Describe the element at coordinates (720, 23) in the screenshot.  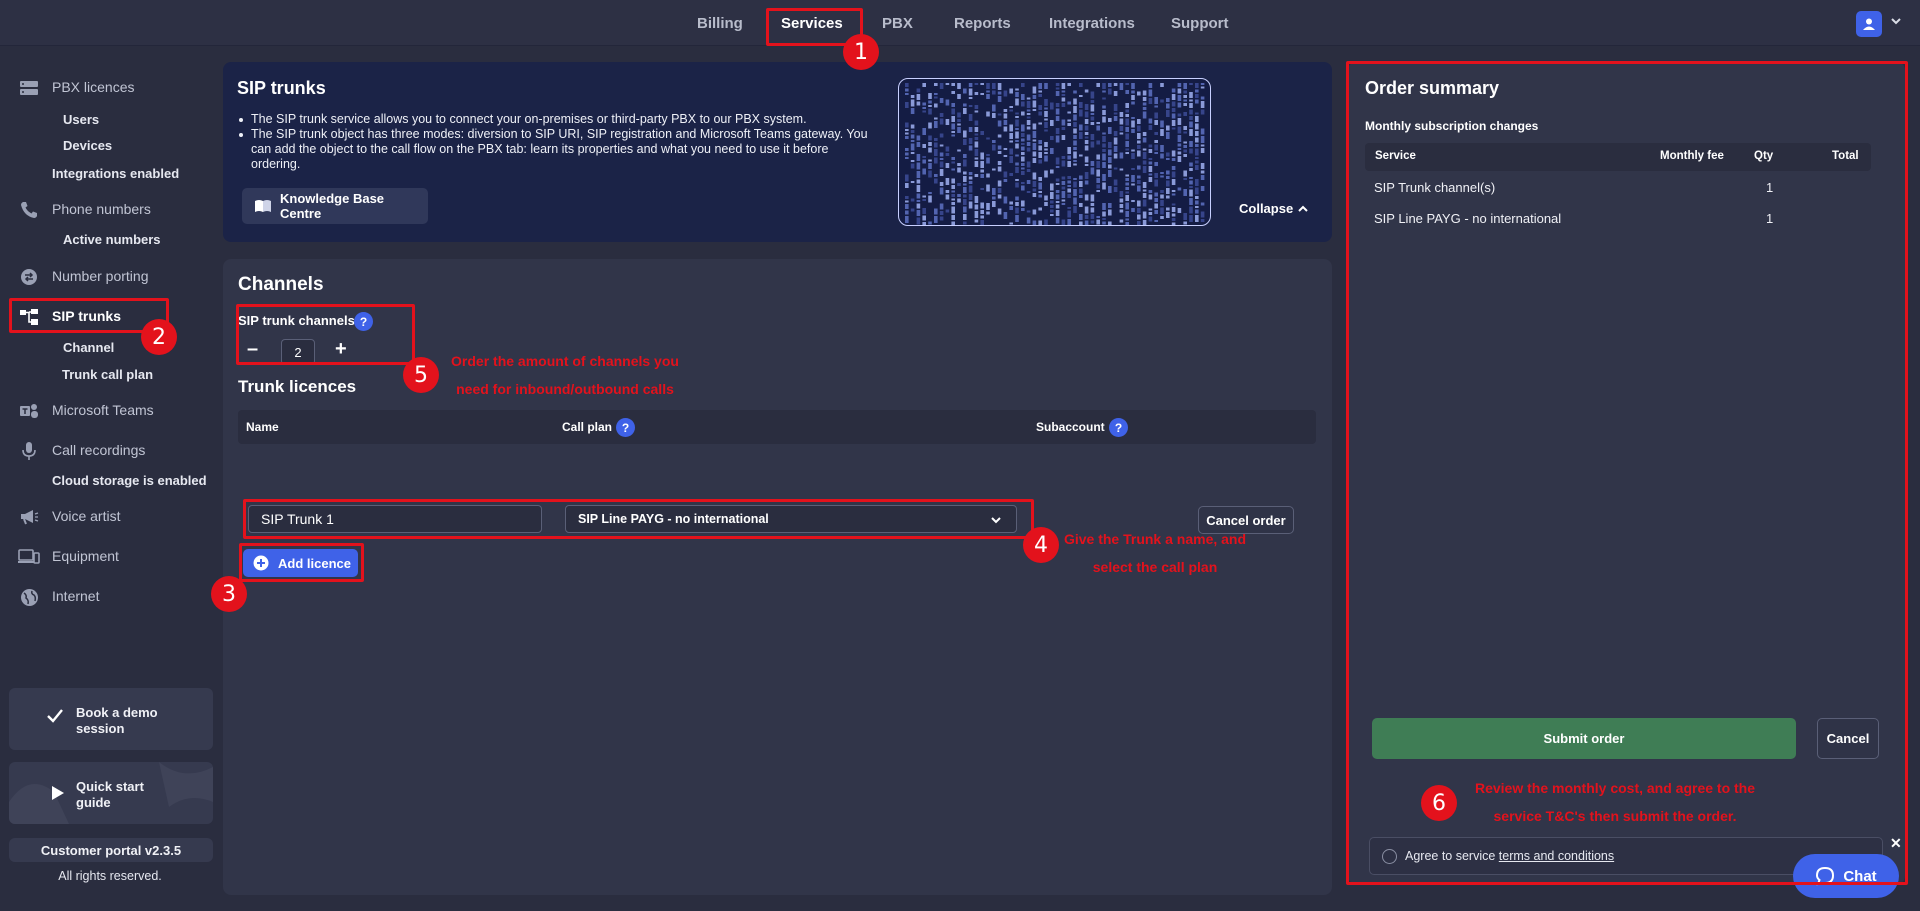
I see `nav-billing: Billing` at that location.